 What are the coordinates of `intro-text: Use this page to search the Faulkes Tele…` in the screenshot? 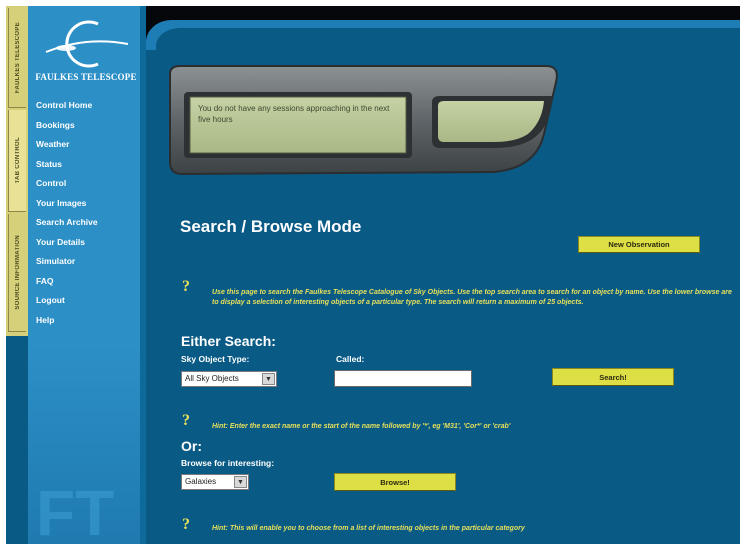 It's located at (472, 297).